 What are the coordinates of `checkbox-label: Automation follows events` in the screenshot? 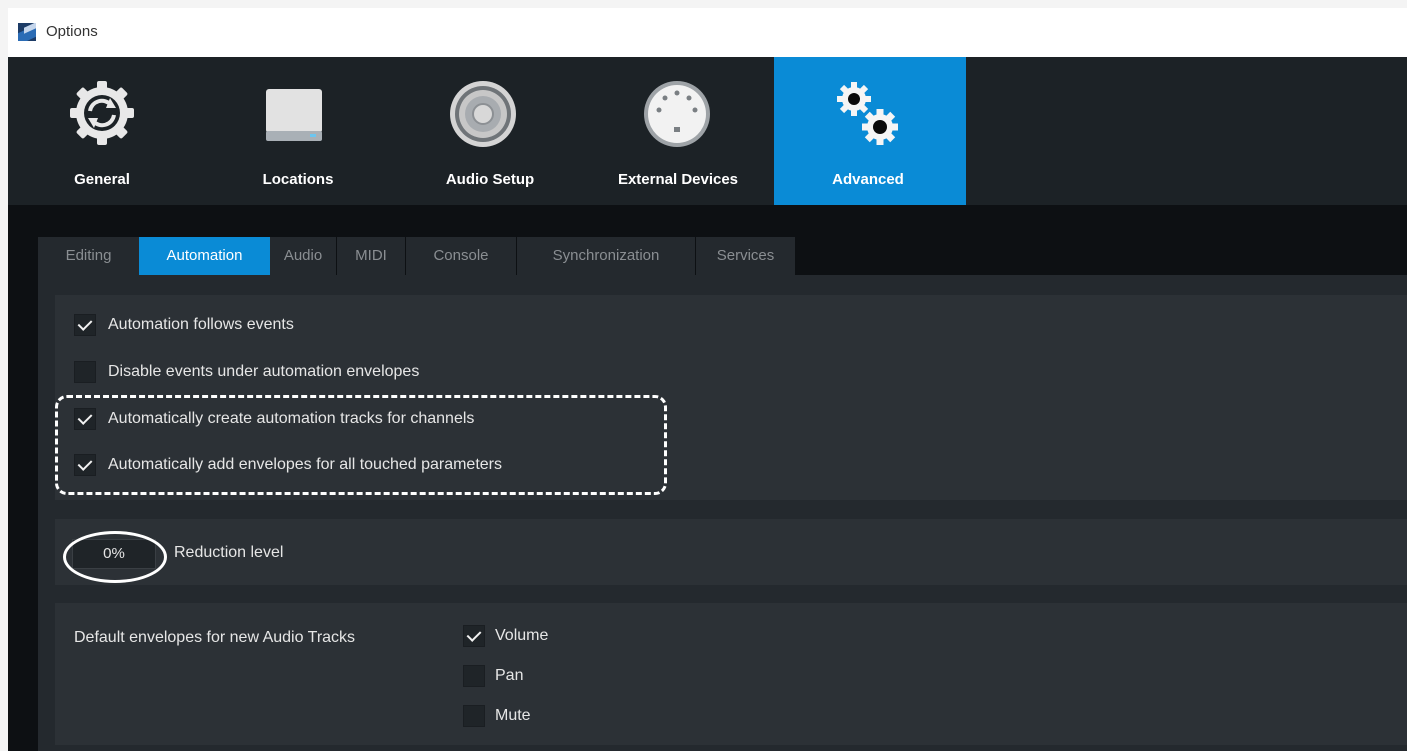 It's located at (201, 324).